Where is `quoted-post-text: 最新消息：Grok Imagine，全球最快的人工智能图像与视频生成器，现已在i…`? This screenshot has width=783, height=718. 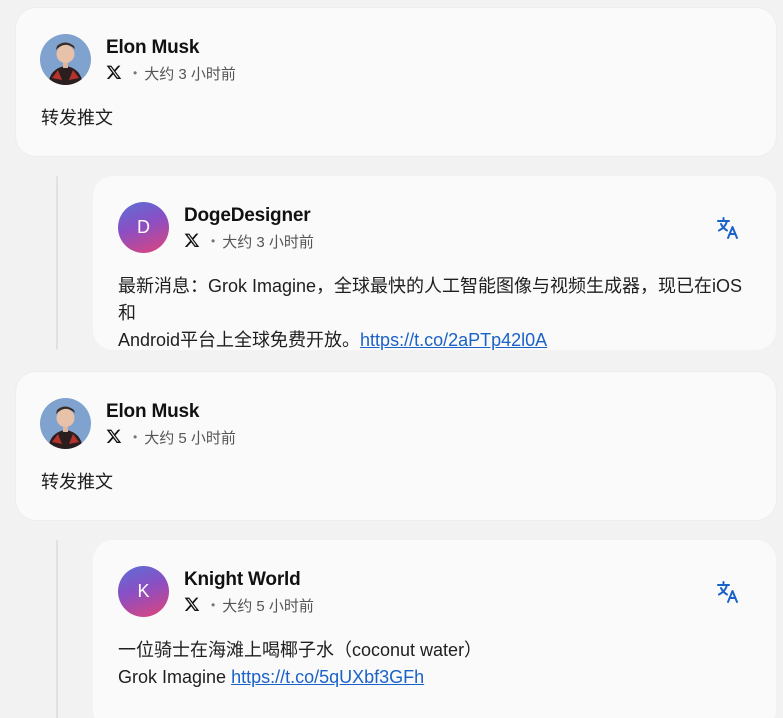 quoted-post-text: 最新消息：Grok Imagine，全球最快的人工智能图像与视频生成器，现已在i… is located at coordinates (438, 313).